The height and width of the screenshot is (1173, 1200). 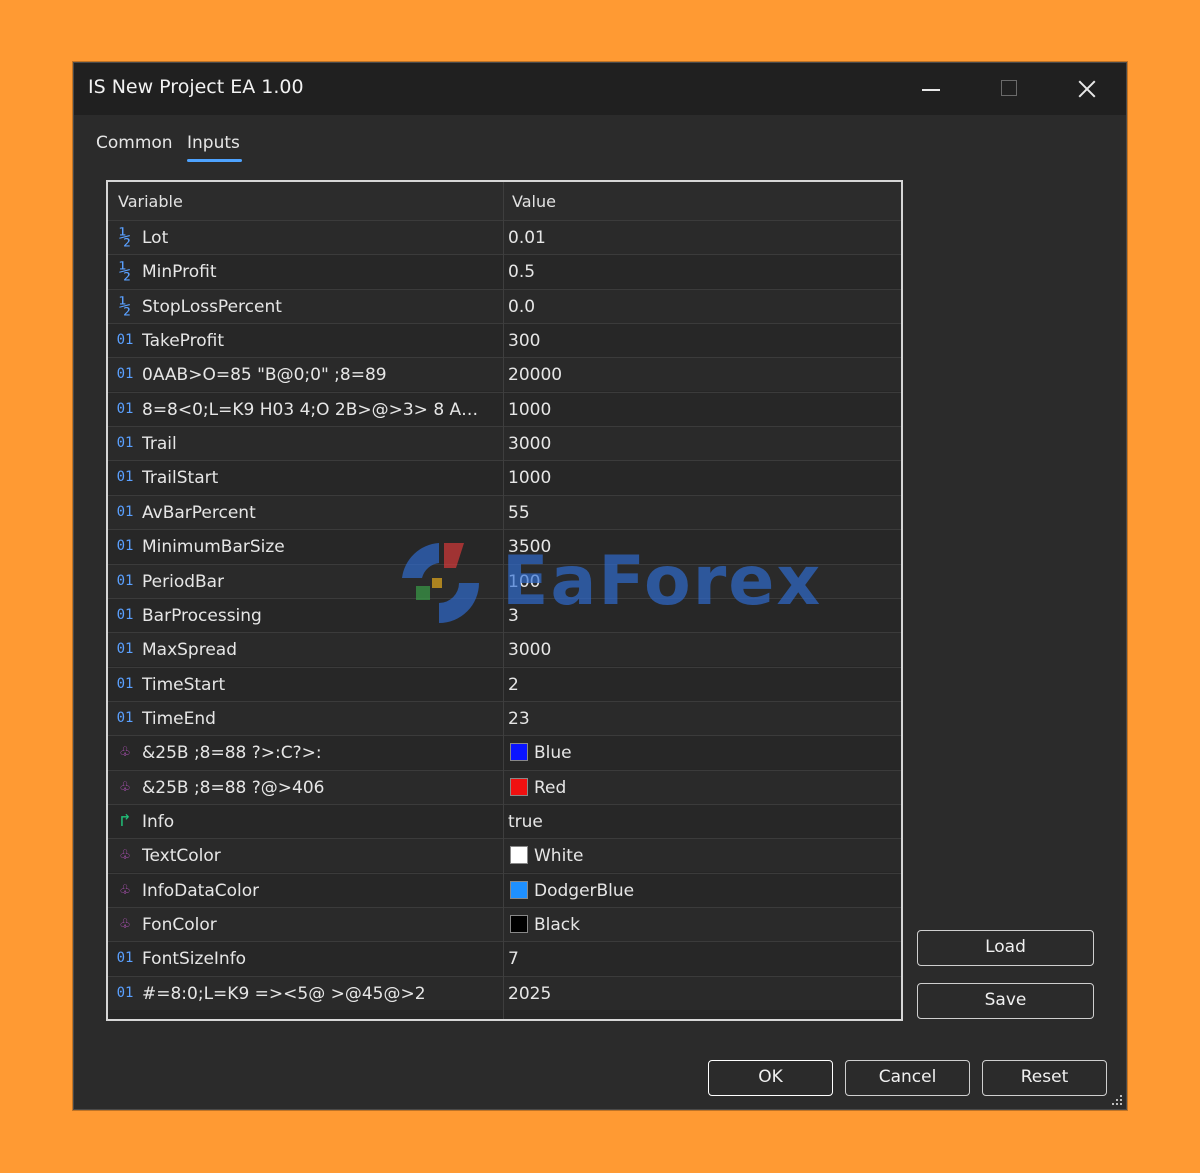 I want to click on variable-value: 300, so click(x=524, y=341).